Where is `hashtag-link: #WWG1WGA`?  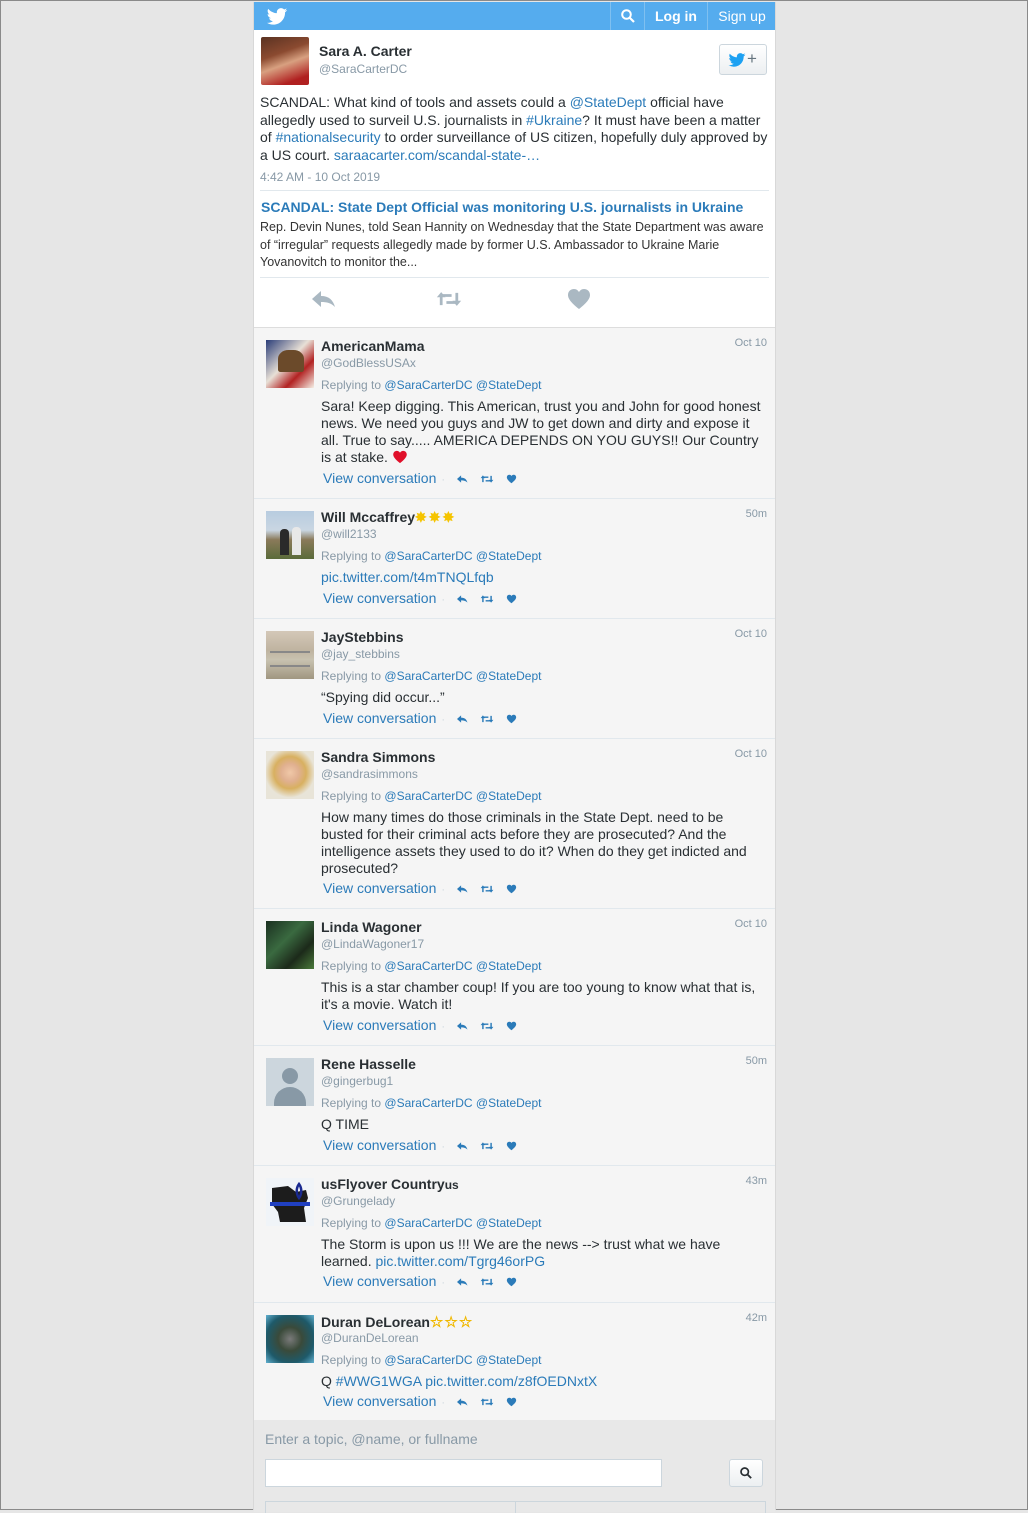 hashtag-link: #WWG1WGA is located at coordinates (379, 1381).